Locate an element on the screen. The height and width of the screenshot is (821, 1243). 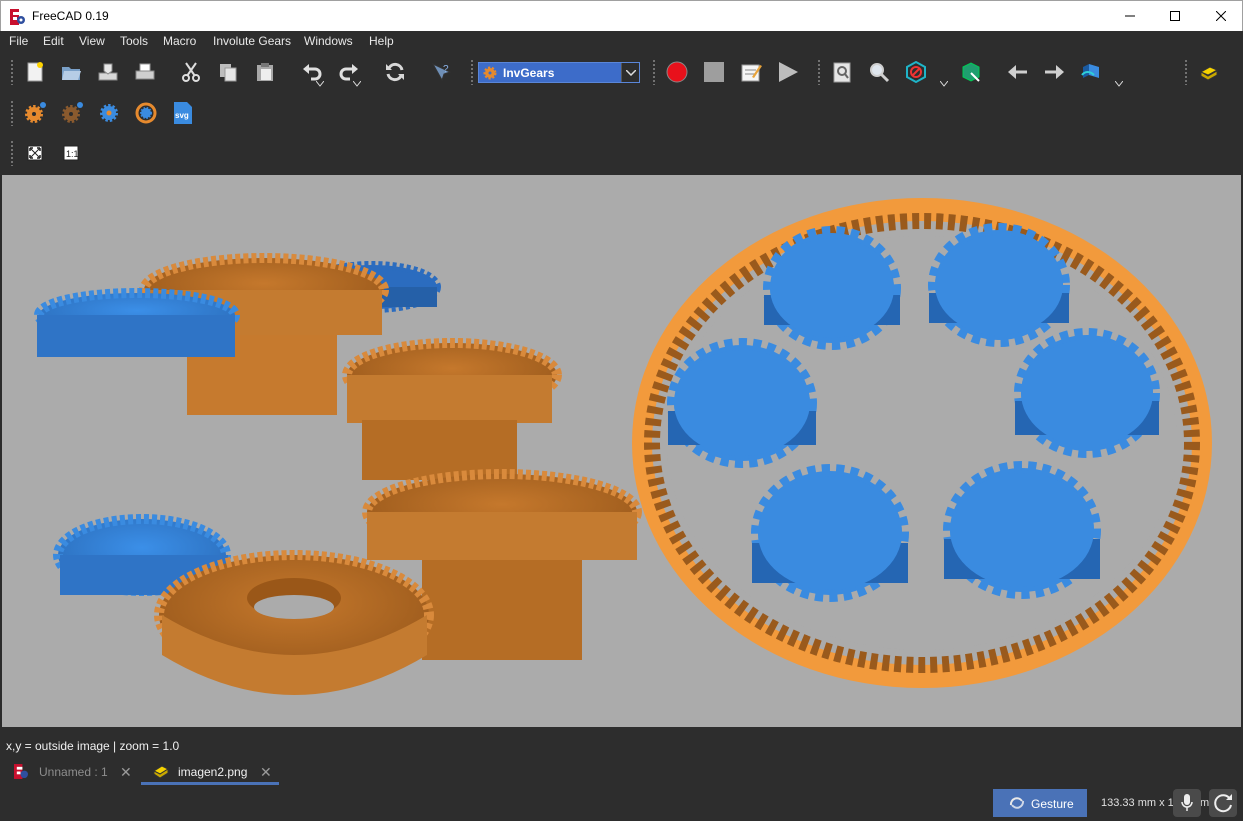
navigation-style-label: Gesture is located at coordinates (1052, 804).